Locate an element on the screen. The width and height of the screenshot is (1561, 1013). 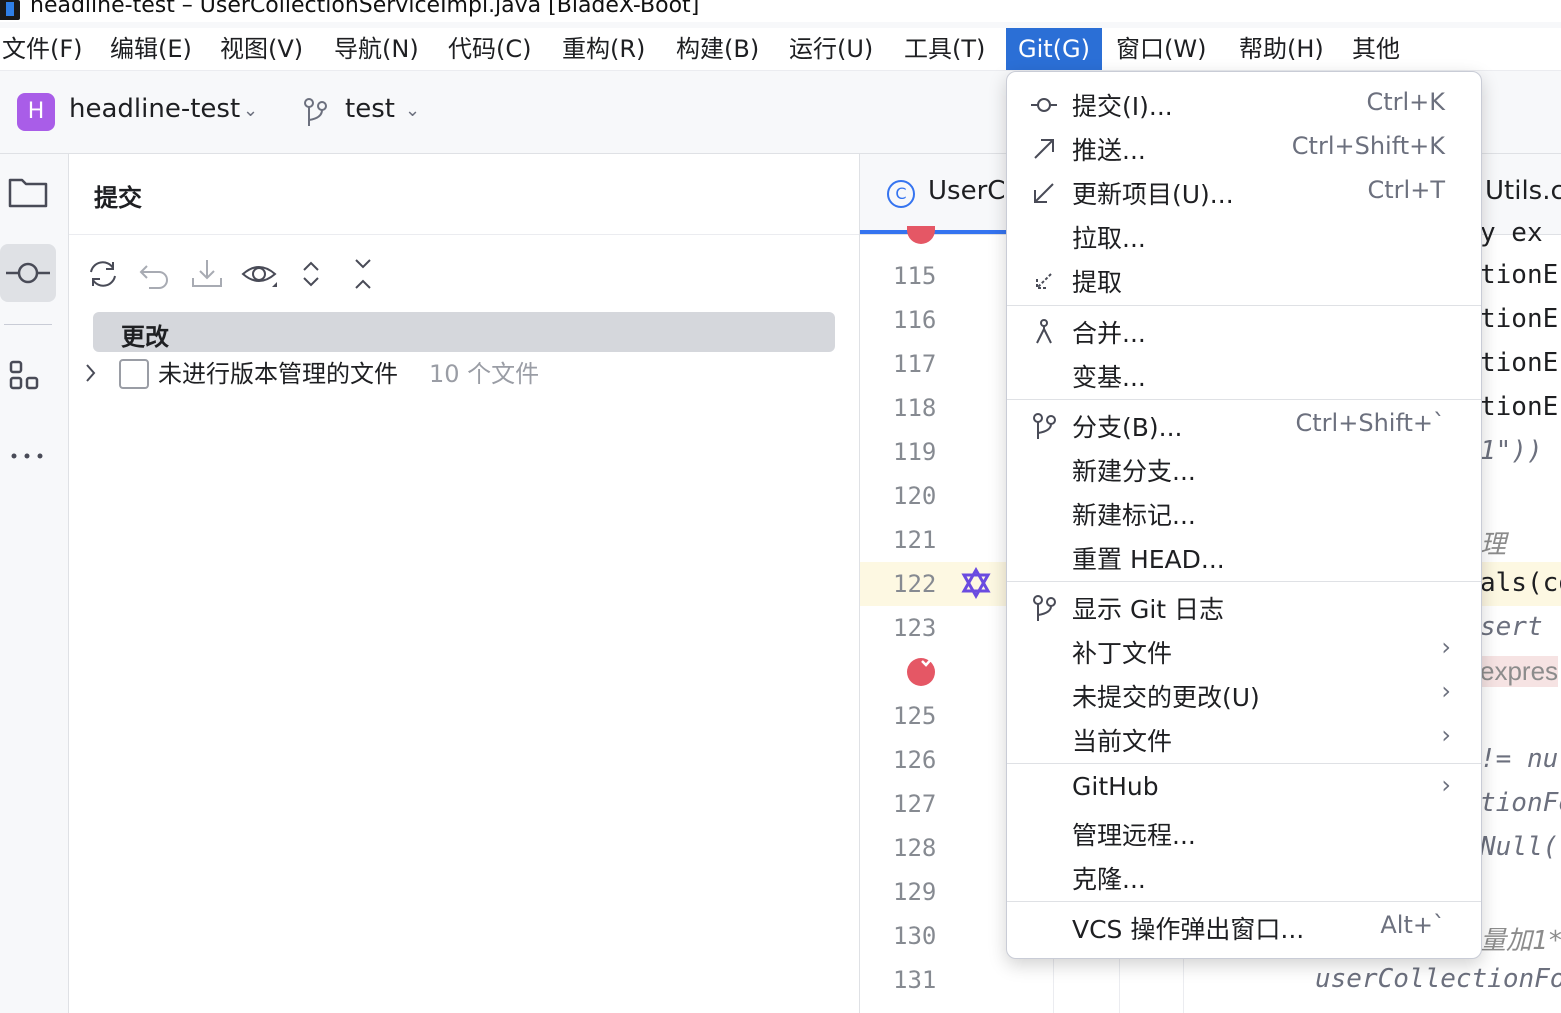
menu-refactor: 重构(R) is located at coordinates (603, 49).